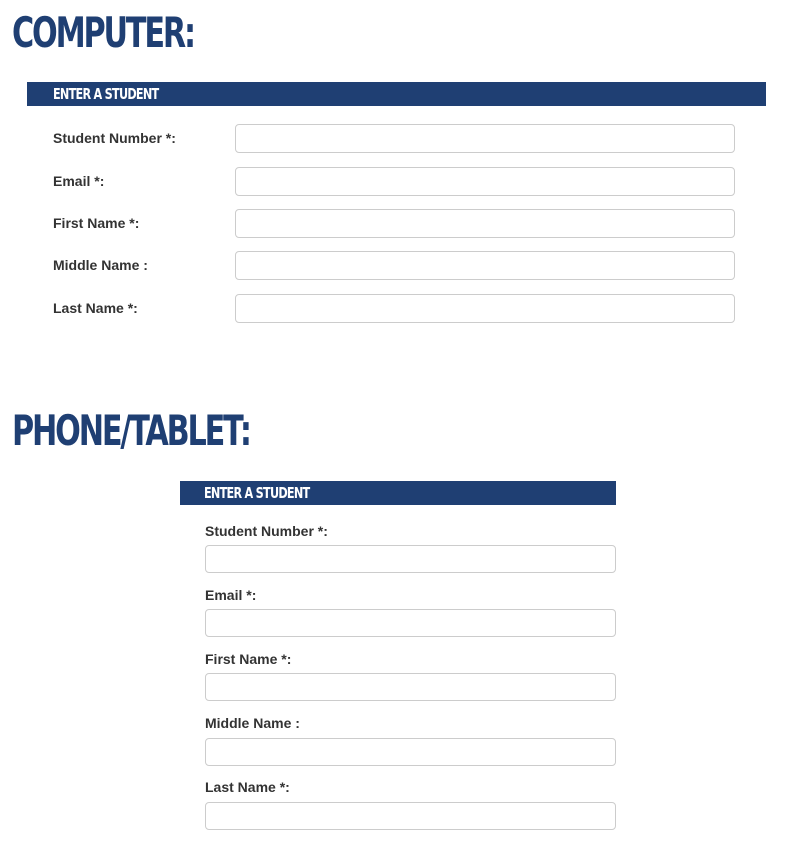  What do you see at coordinates (95, 308) in the screenshot?
I see `computer-last-name-label: Last Name *:` at bounding box center [95, 308].